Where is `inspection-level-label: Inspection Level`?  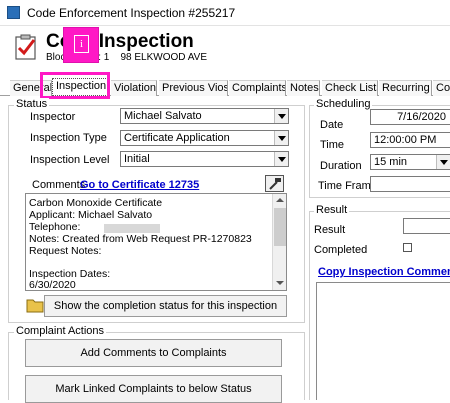
inspection-level-label: Inspection Level is located at coordinates (70, 160).